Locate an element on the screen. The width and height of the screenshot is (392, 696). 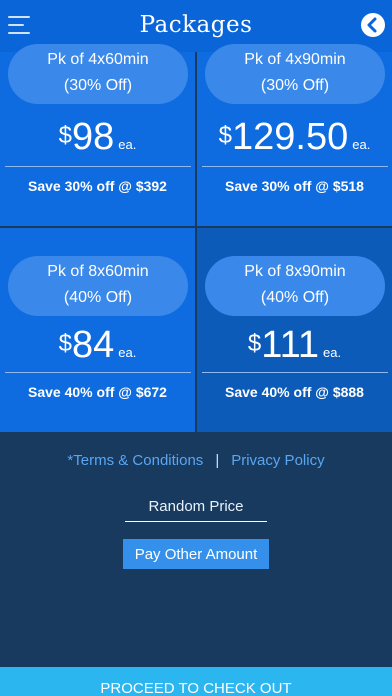
package-price: $129.50 ea. is located at coordinates (294, 137).